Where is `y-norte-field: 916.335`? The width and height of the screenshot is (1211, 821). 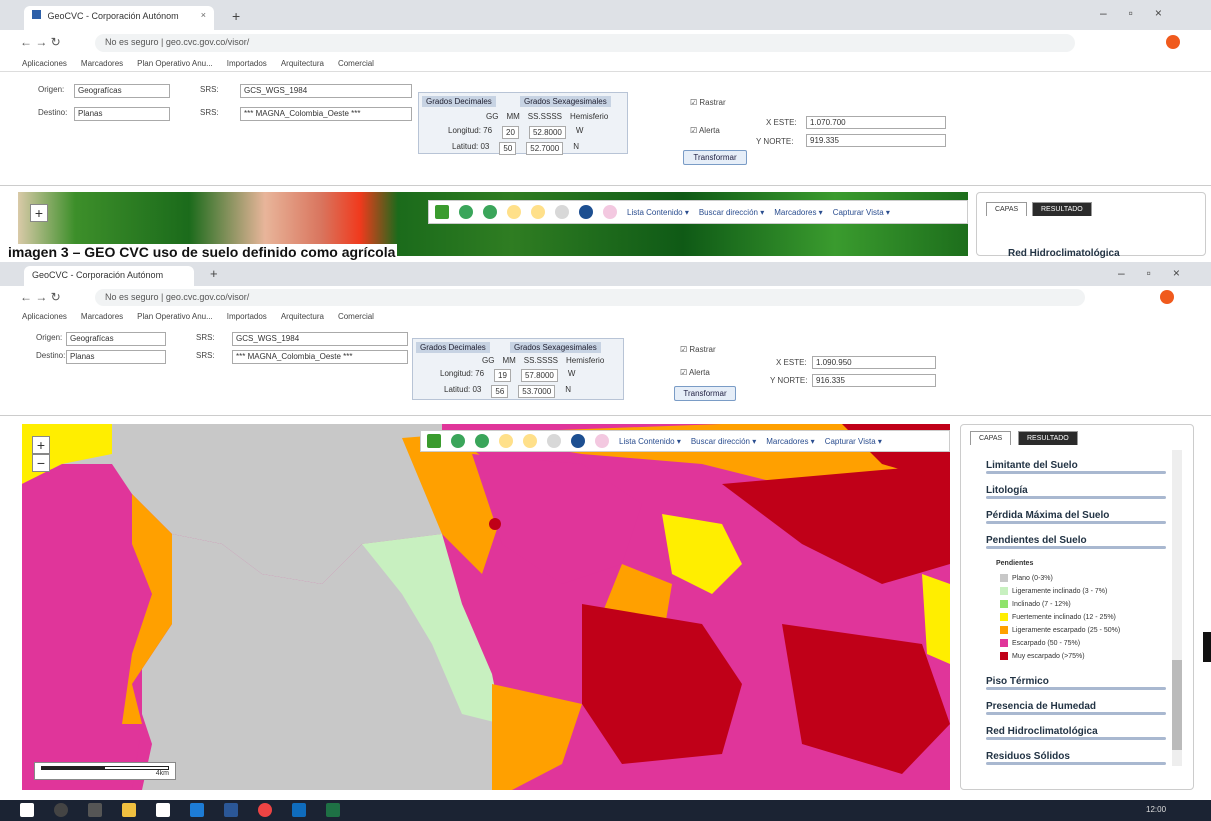 y-norte-field: 916.335 is located at coordinates (874, 380).